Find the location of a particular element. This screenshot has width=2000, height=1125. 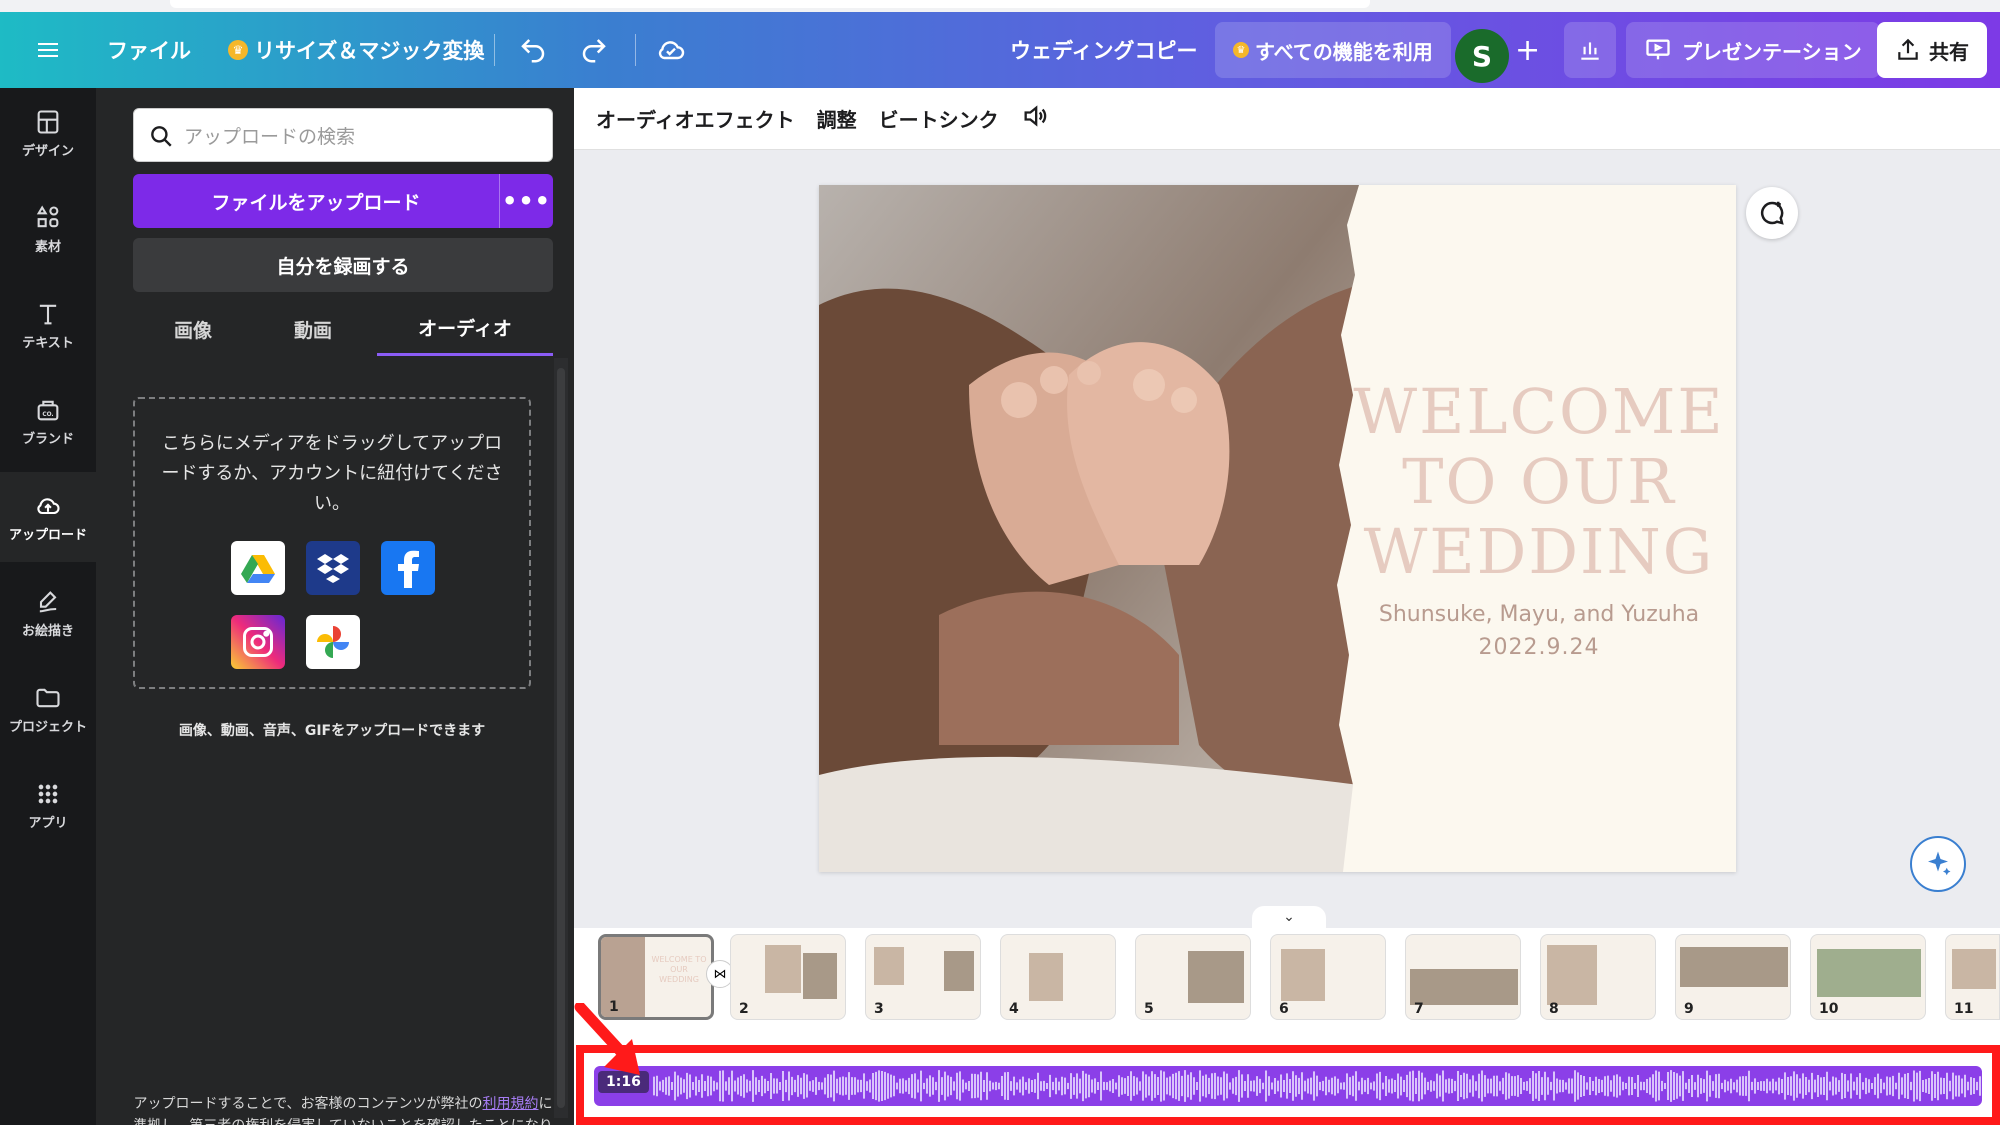

chevron-down-icon: ⌄ is located at coordinates (1289, 917).